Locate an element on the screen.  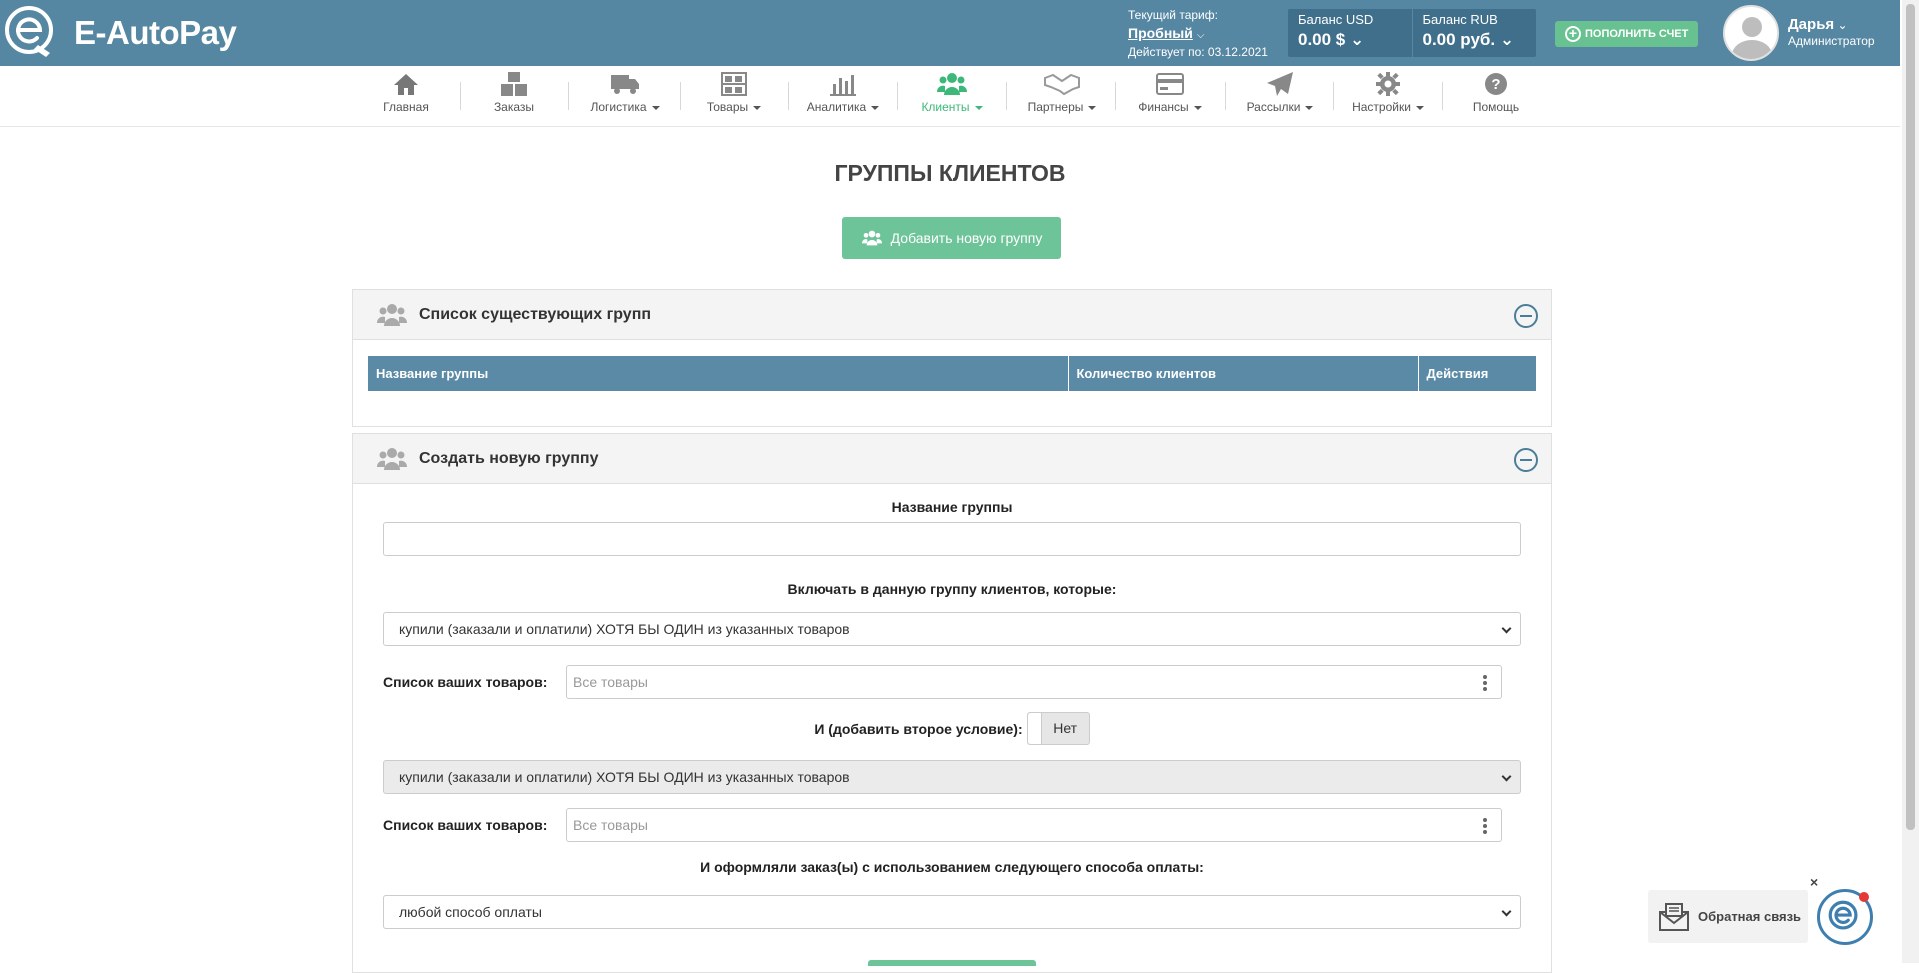
gear-icon is located at coordinates (1388, 84).